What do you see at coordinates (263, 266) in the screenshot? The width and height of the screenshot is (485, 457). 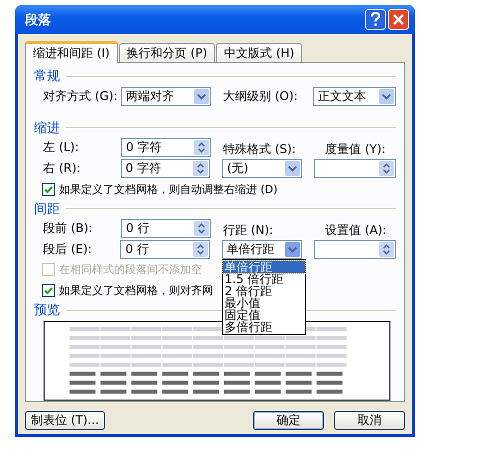 I see `dropdown-option: 单倍行距` at bounding box center [263, 266].